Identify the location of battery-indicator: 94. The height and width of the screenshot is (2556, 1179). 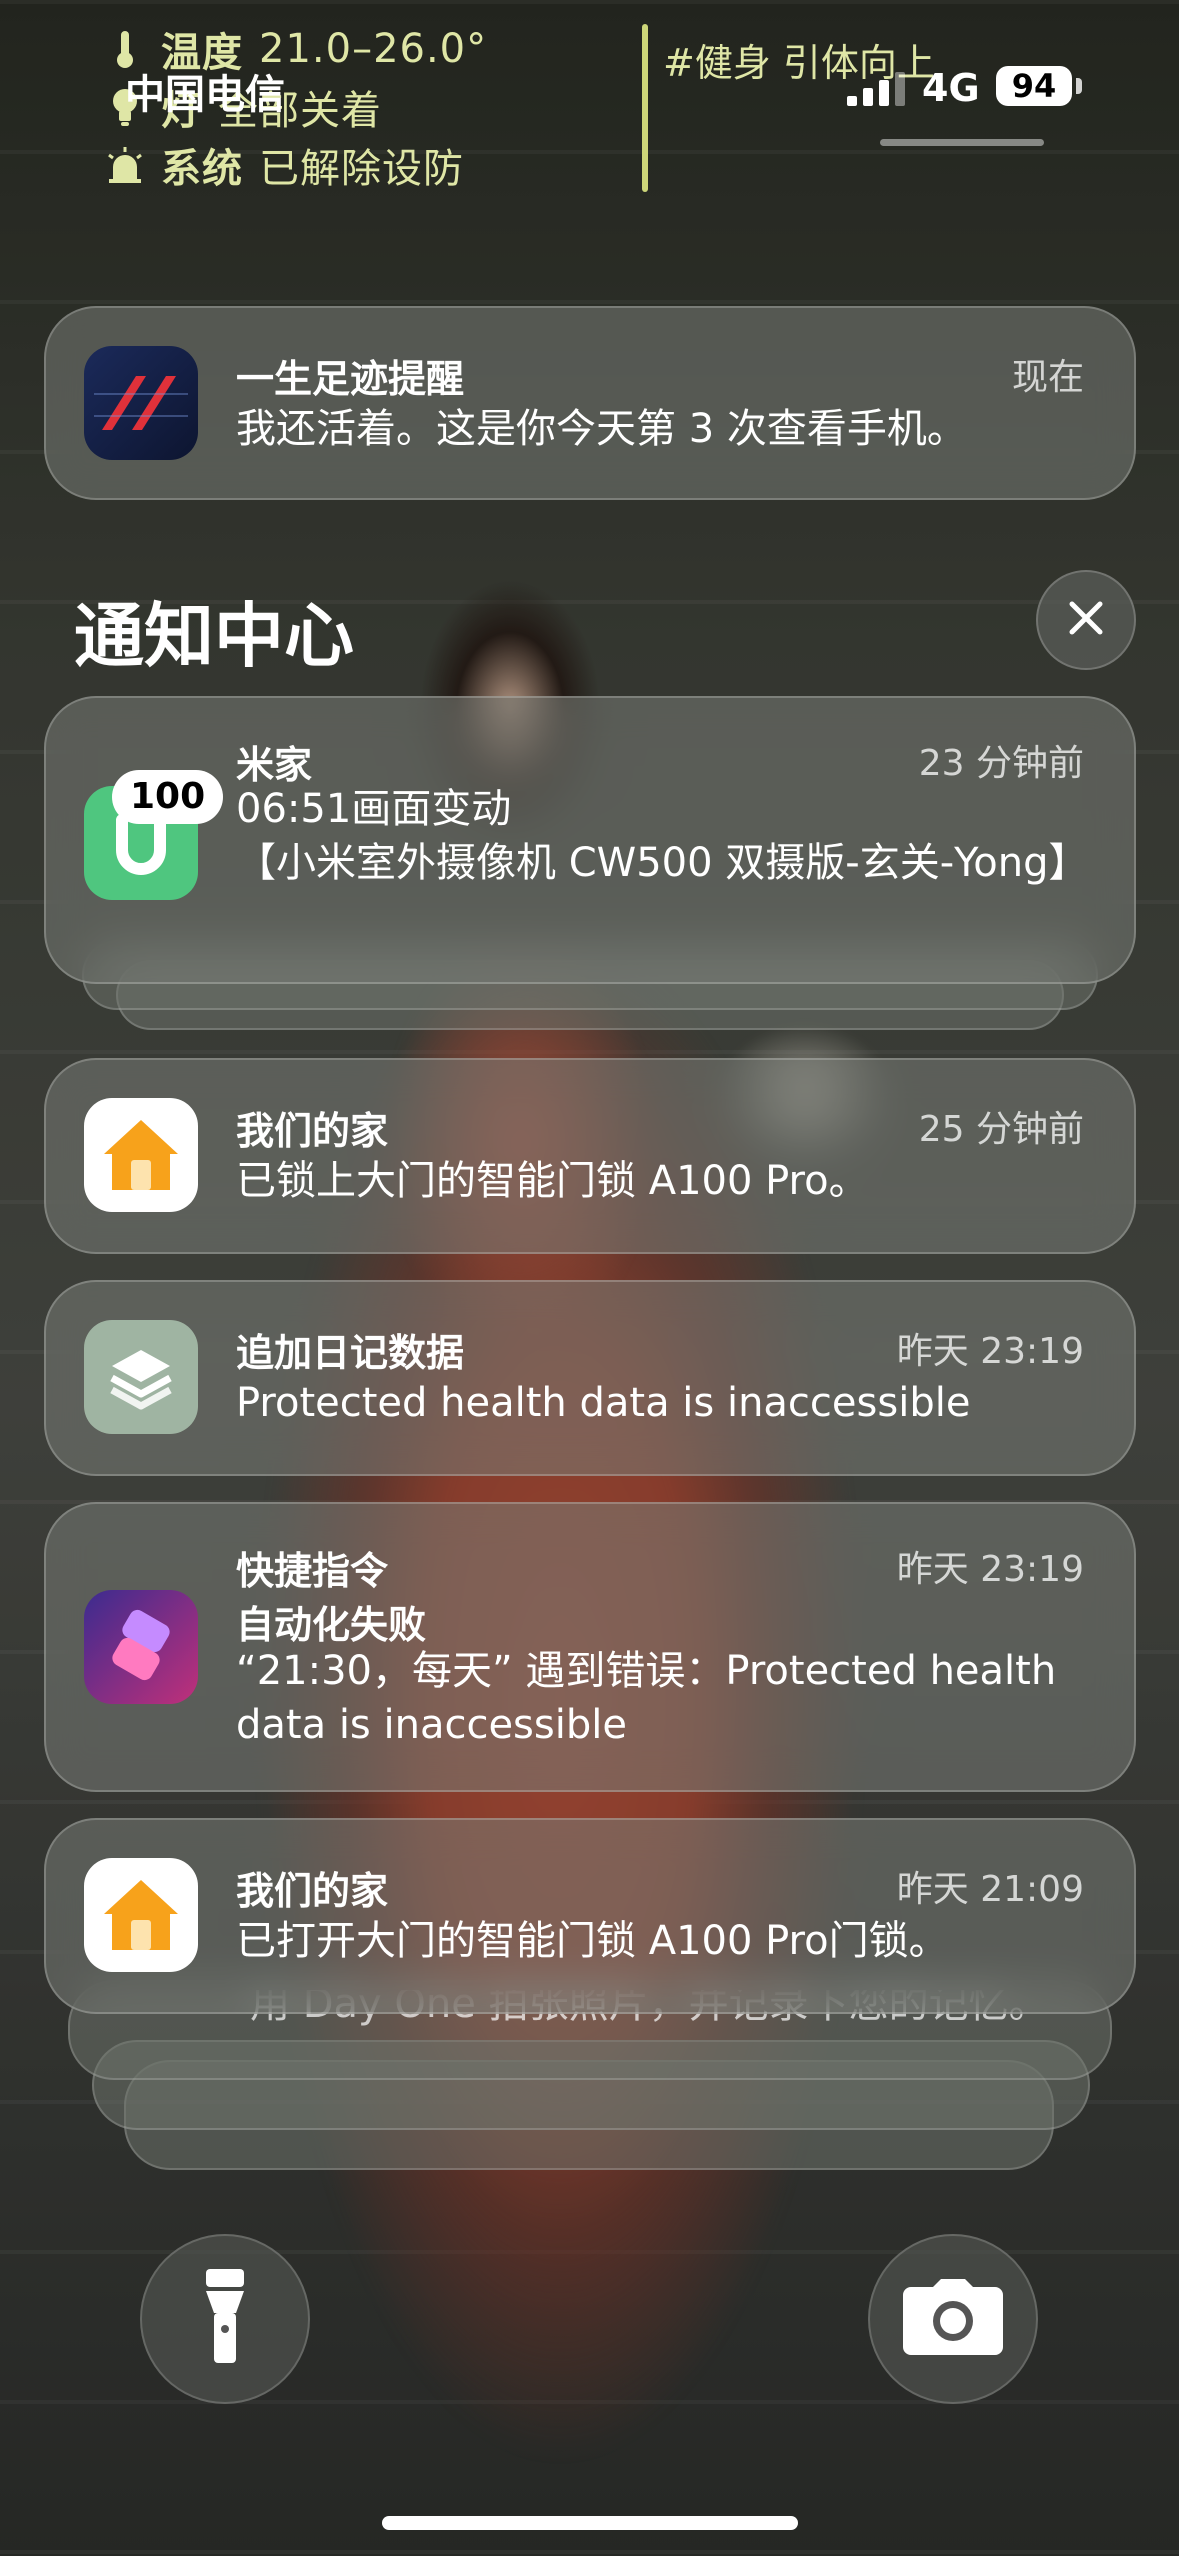
(1034, 86).